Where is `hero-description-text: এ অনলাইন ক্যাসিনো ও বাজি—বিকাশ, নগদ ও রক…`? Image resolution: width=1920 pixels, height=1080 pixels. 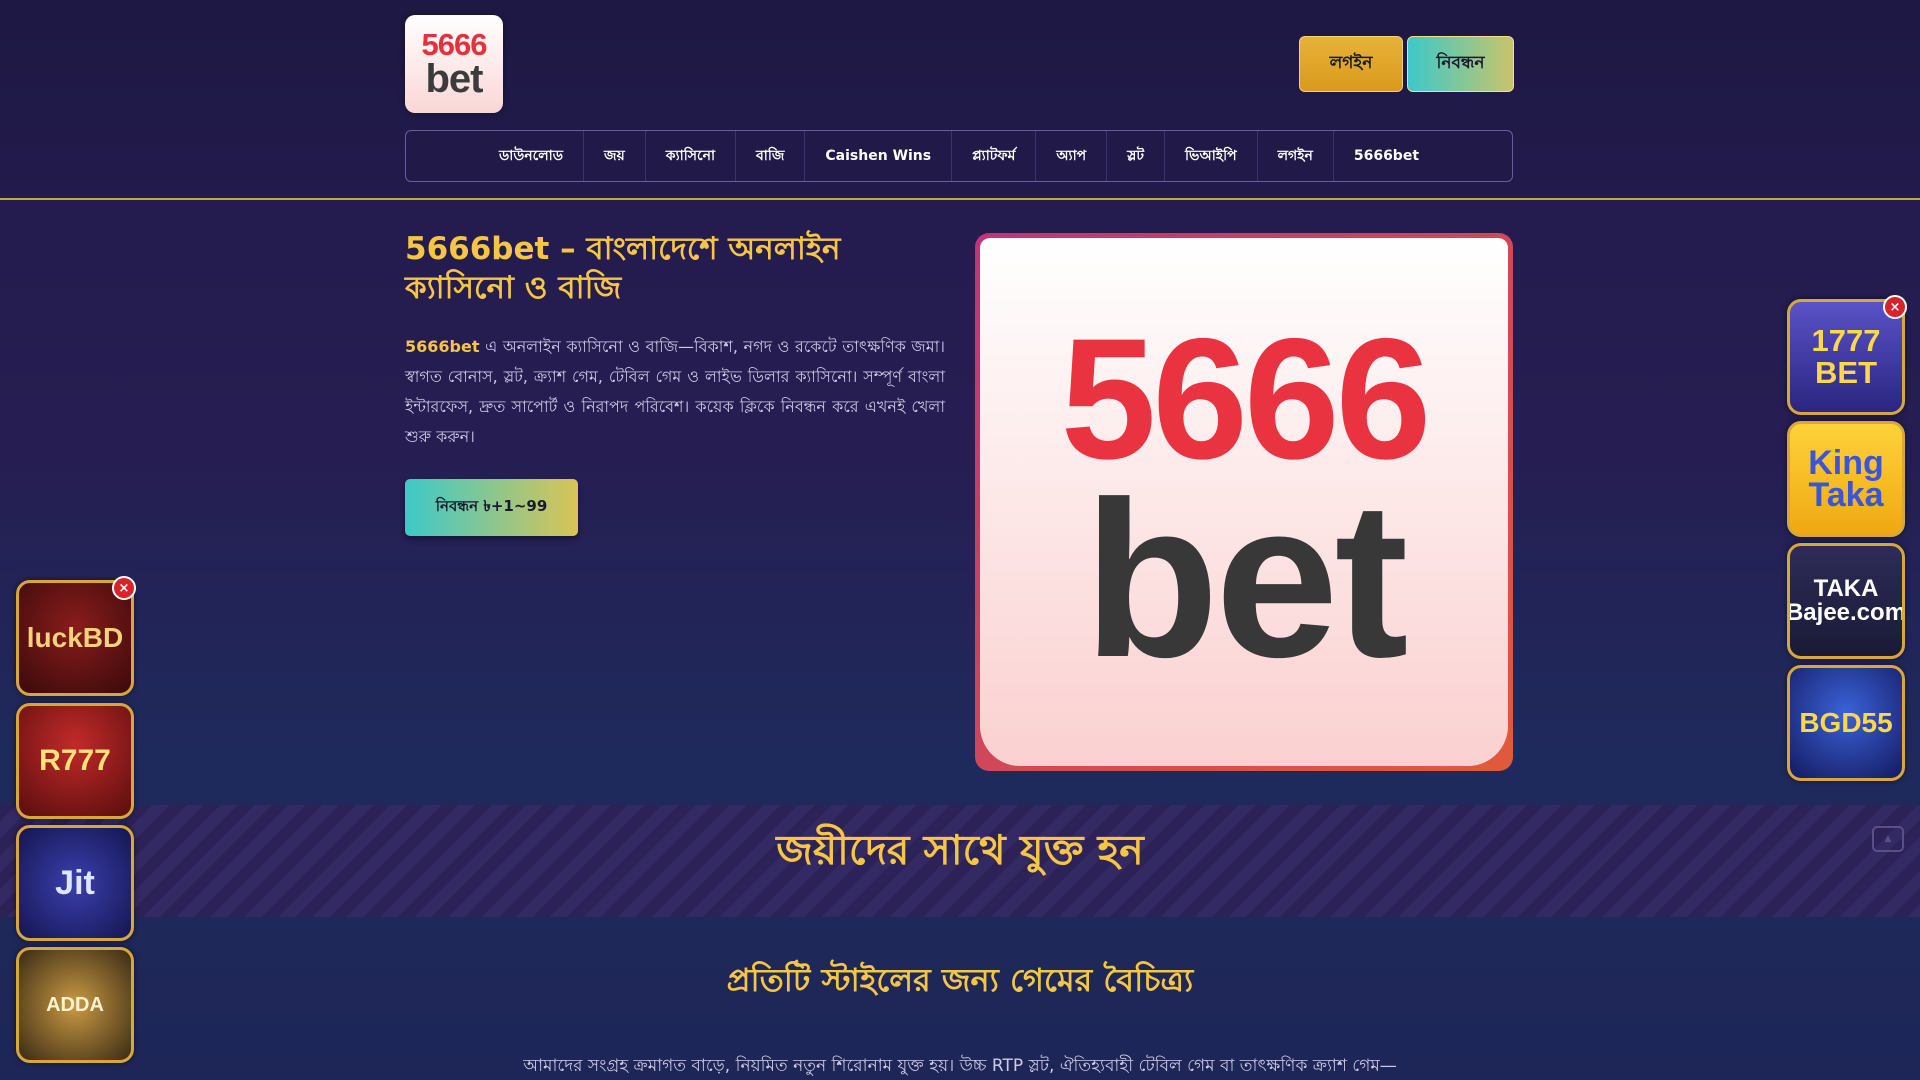 hero-description-text: এ অনলাইন ক্যাসিনো ও বাজি—বিকাশ, নগদ ও রক… is located at coordinates (675, 391).